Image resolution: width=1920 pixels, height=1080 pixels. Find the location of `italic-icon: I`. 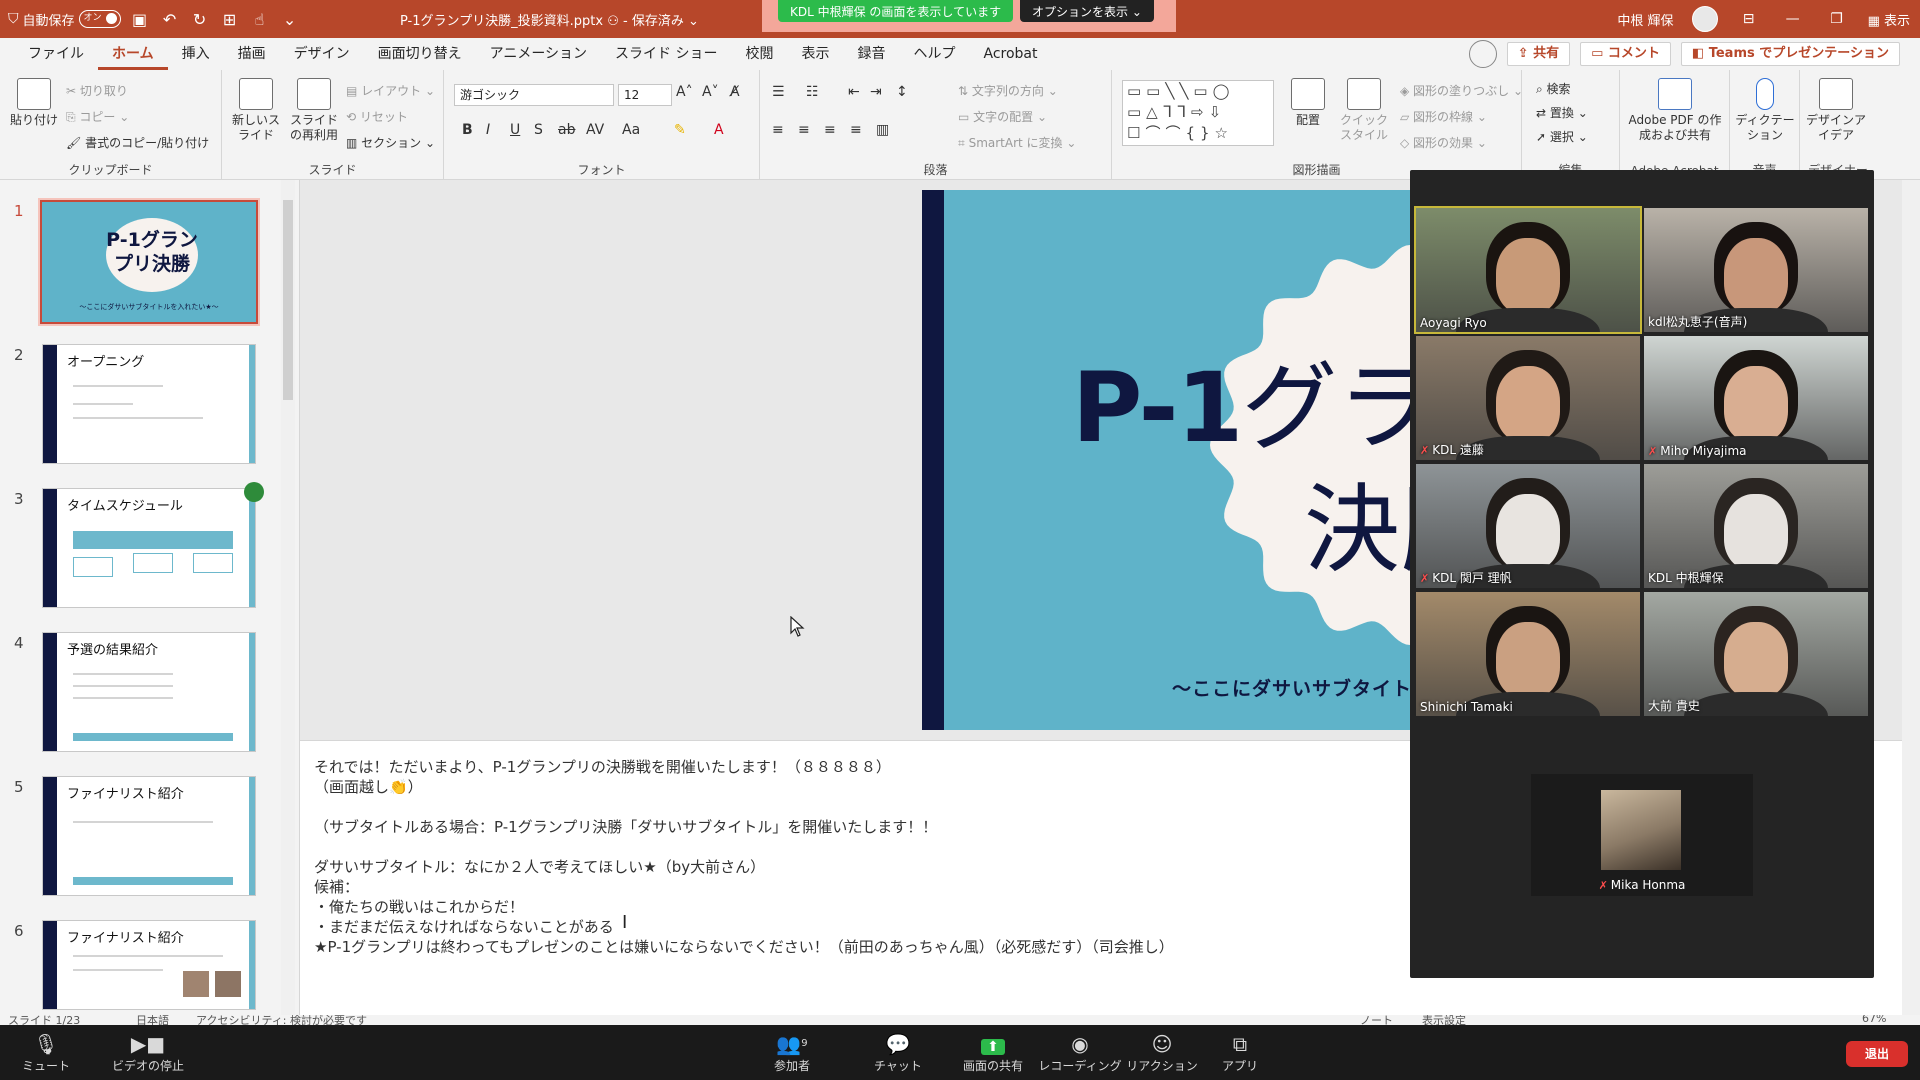

italic-icon: I is located at coordinates (488, 130).